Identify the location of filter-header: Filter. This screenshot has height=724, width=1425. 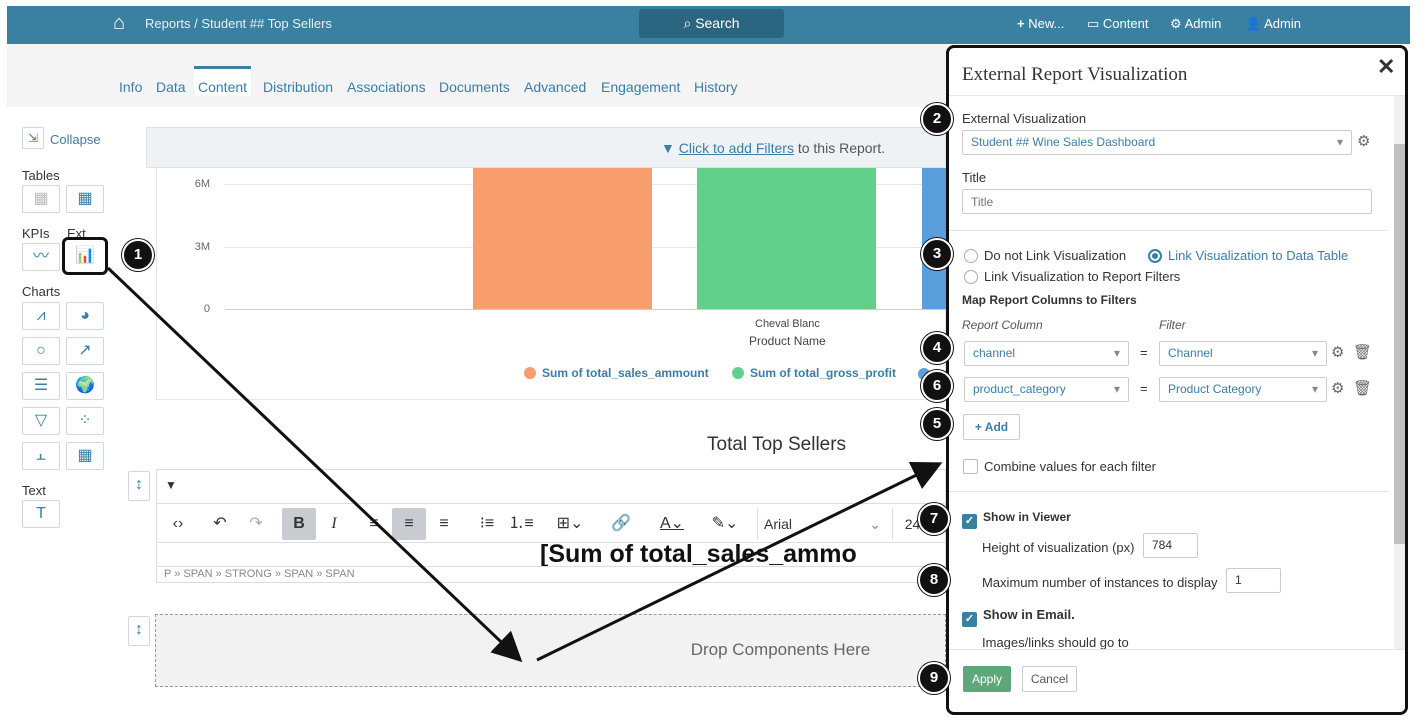
(1172, 325).